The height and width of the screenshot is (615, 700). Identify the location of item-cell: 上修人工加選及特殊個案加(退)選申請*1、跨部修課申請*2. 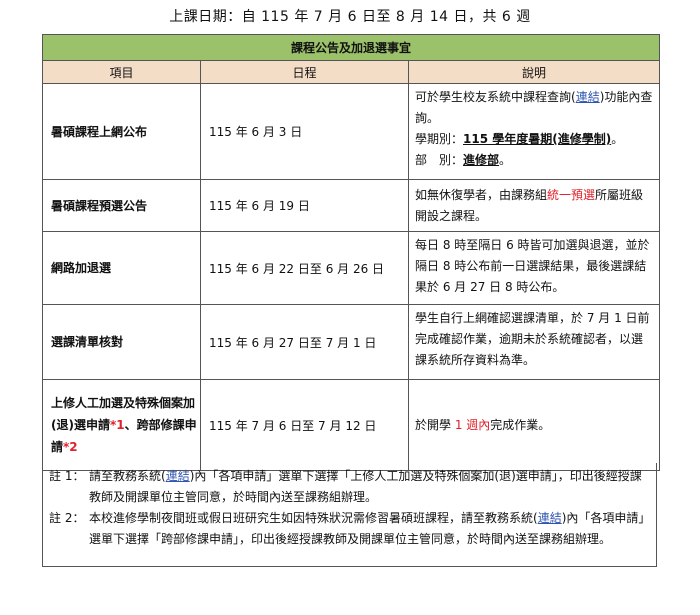
(121, 425).